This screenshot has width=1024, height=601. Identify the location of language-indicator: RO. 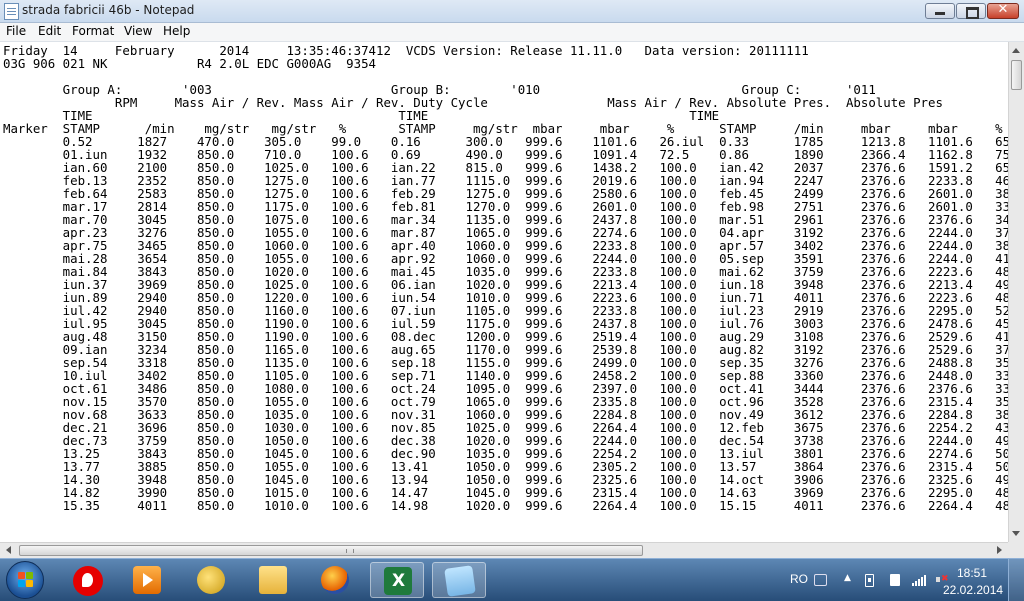
(799, 579).